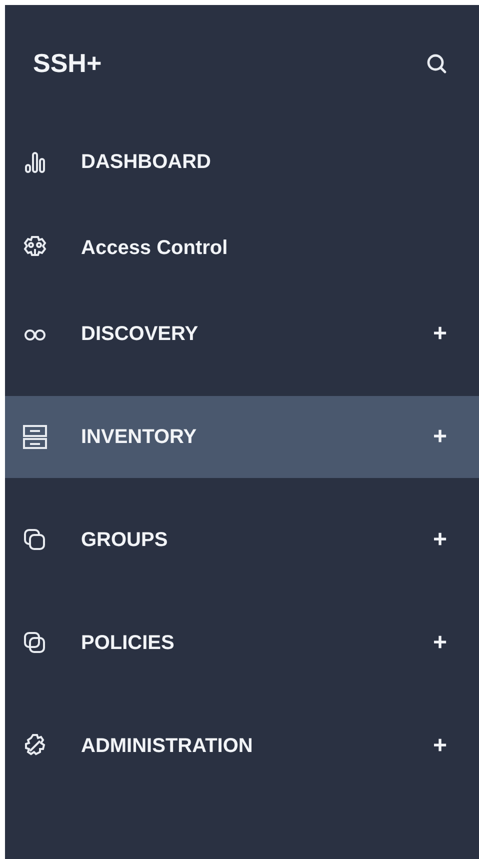 The height and width of the screenshot is (859, 479). What do you see at coordinates (128, 643) in the screenshot?
I see `menu-label: POLICIES` at bounding box center [128, 643].